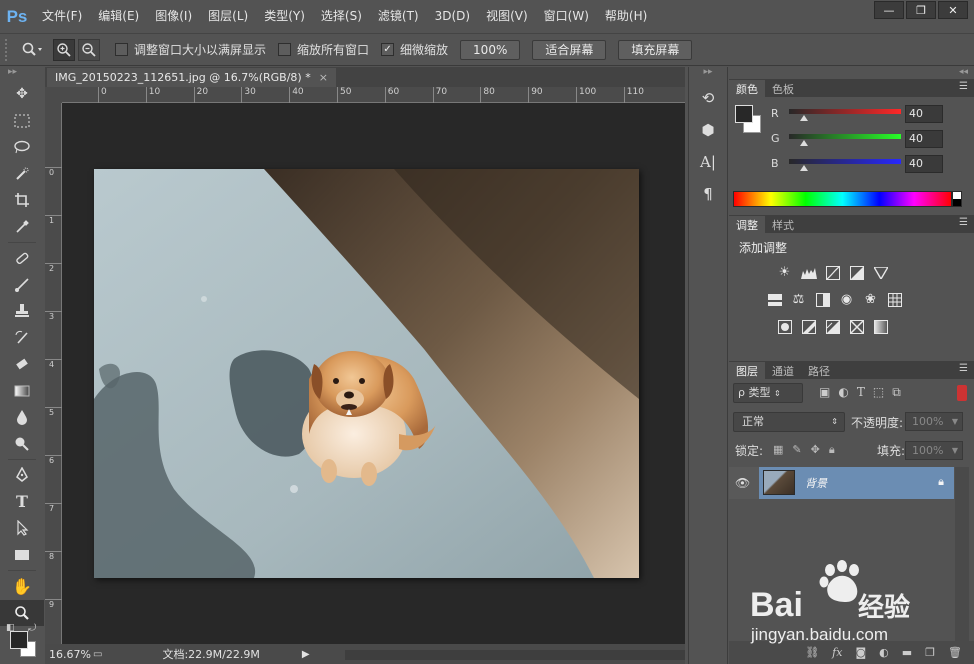 The height and width of the screenshot is (664, 974). What do you see at coordinates (957, 199) in the screenshot?
I see `black-white-swatch` at bounding box center [957, 199].